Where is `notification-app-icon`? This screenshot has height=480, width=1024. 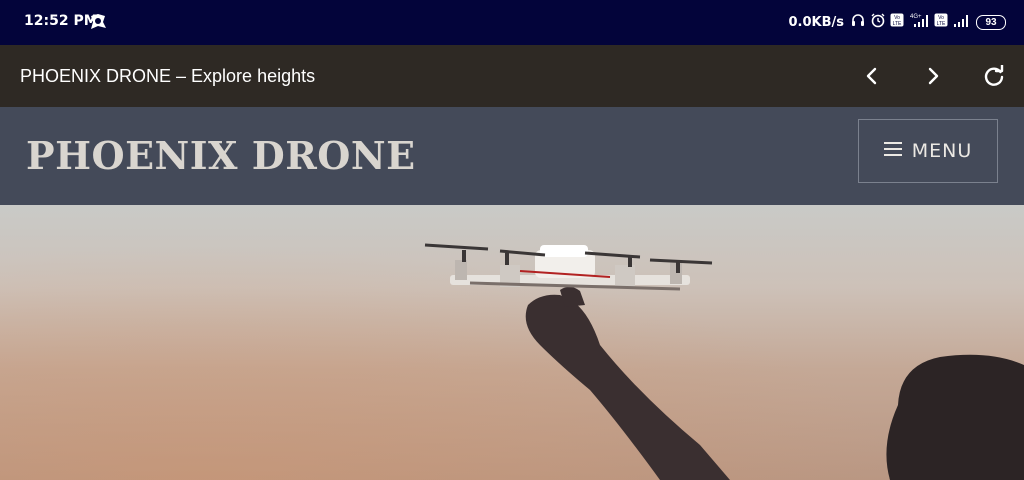
notification-app-icon is located at coordinates (98, 22).